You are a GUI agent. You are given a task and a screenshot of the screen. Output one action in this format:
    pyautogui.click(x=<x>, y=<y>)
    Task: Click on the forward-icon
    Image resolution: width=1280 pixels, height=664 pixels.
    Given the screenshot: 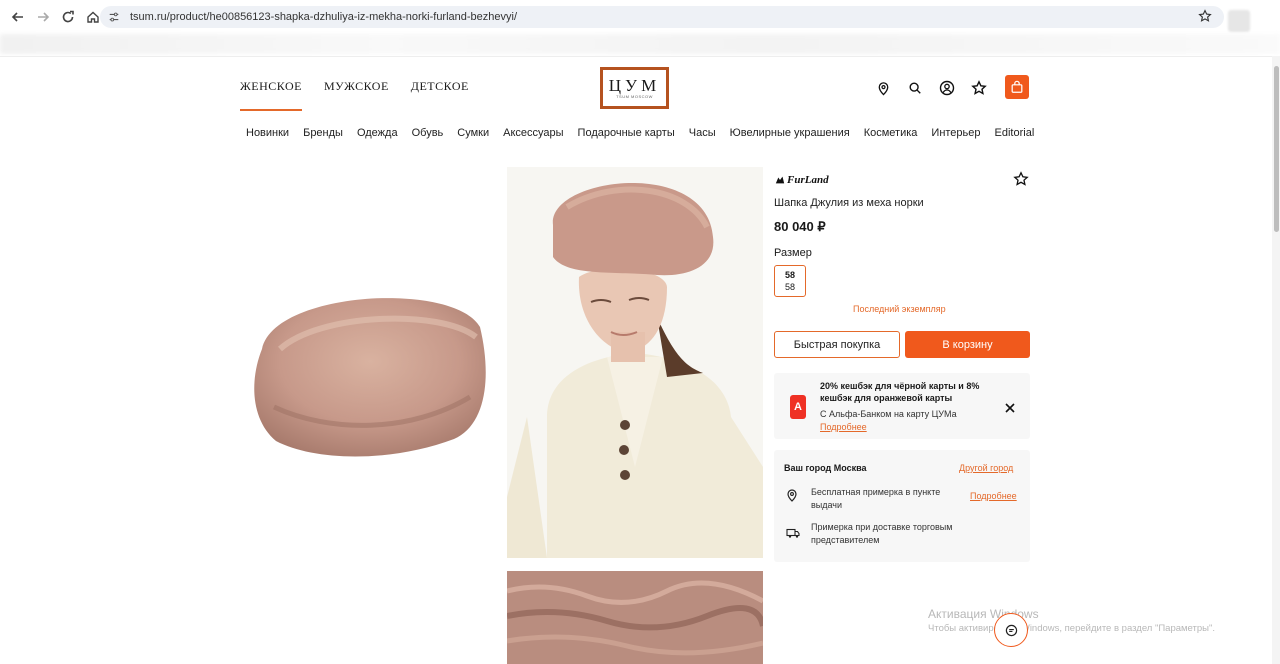 What is the action you would take?
    pyautogui.click(x=43, y=17)
    